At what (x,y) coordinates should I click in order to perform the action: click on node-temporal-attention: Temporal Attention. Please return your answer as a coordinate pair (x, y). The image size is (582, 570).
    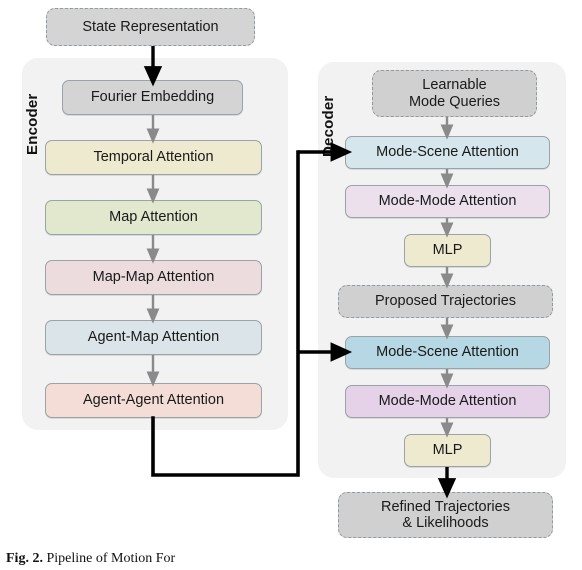
    Looking at the image, I should click on (153, 157).